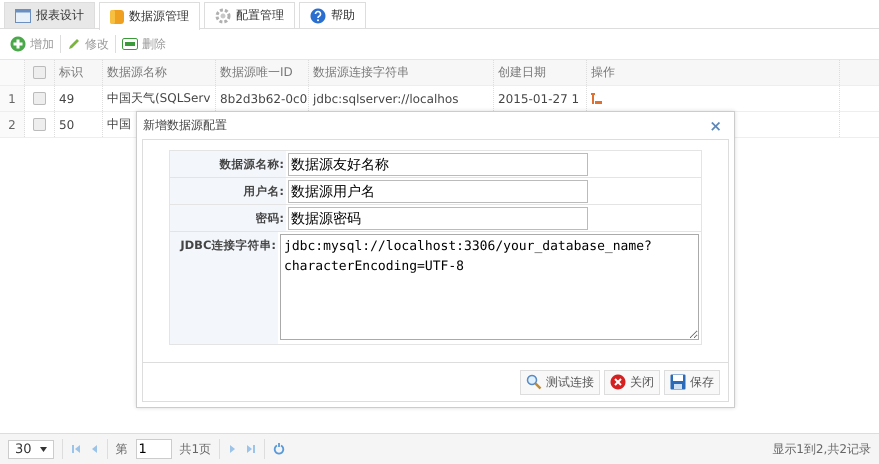 The width and height of the screenshot is (879, 464). I want to click on text-area: jdbc:mysql://localhost:3306/your_database_name?characterEncoding=UTF-8, so click(489, 287).